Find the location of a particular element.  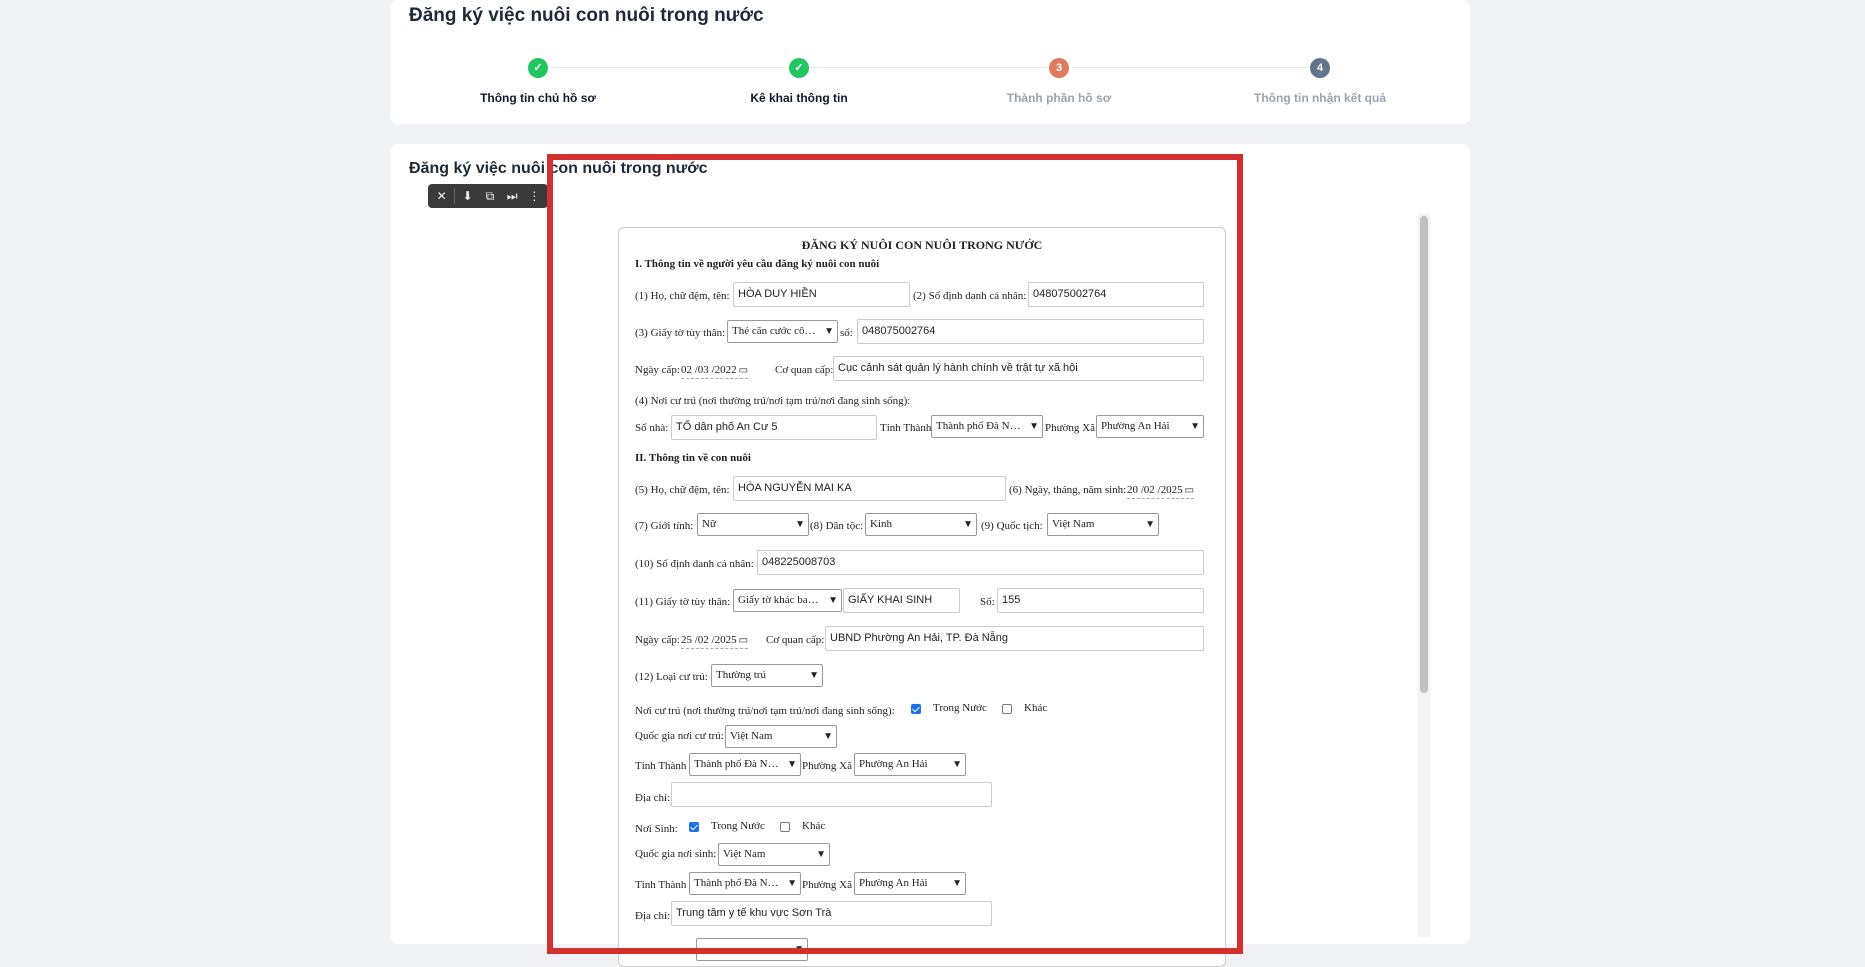

requester-doc-no-field: 048075002764 is located at coordinates (1030, 331).